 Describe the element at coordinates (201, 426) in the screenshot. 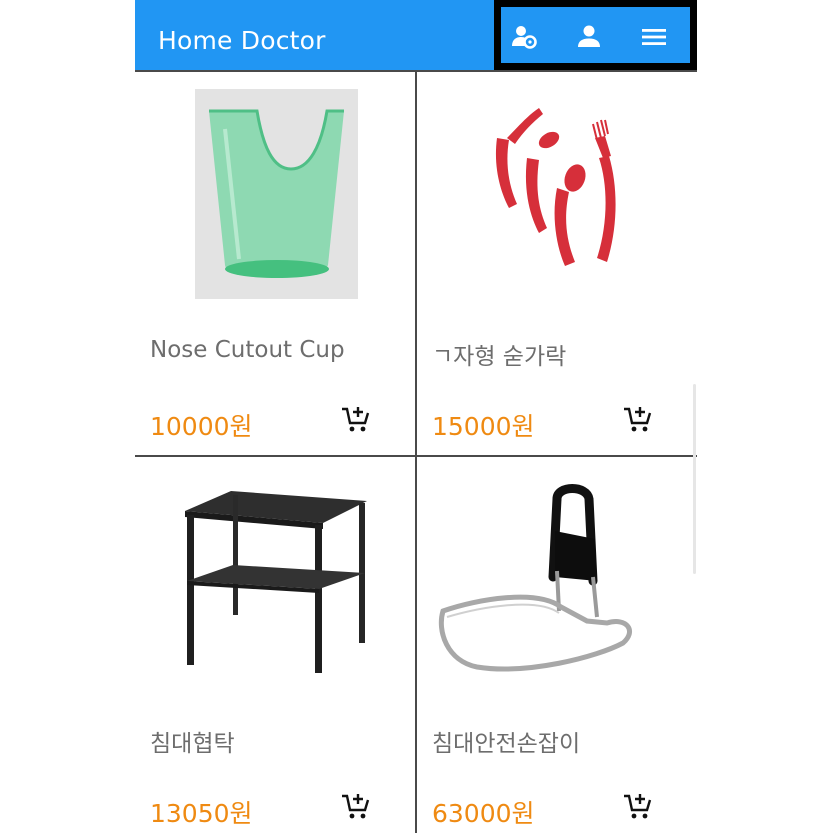

I see `product-price: 10000원` at that location.